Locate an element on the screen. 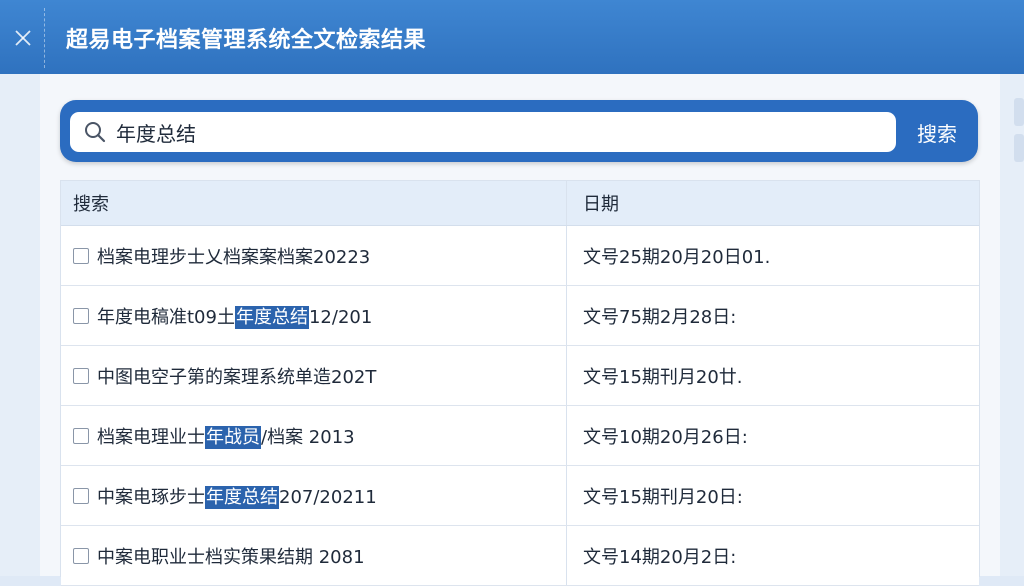 This screenshot has height=586, width=1024. result-title: 档案电理业士年战员/档案 2013 is located at coordinates (226, 436).